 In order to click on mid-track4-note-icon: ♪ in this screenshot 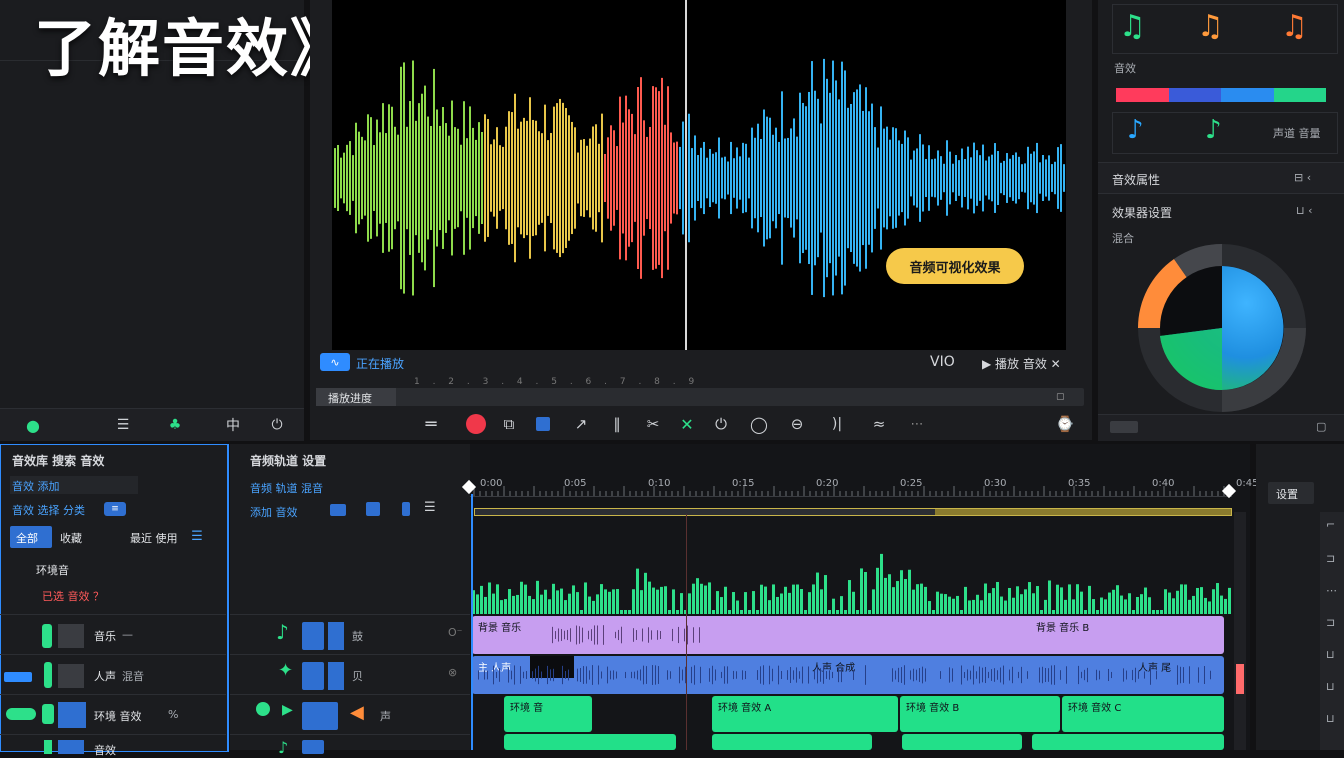, I will do `click(283, 747)`.